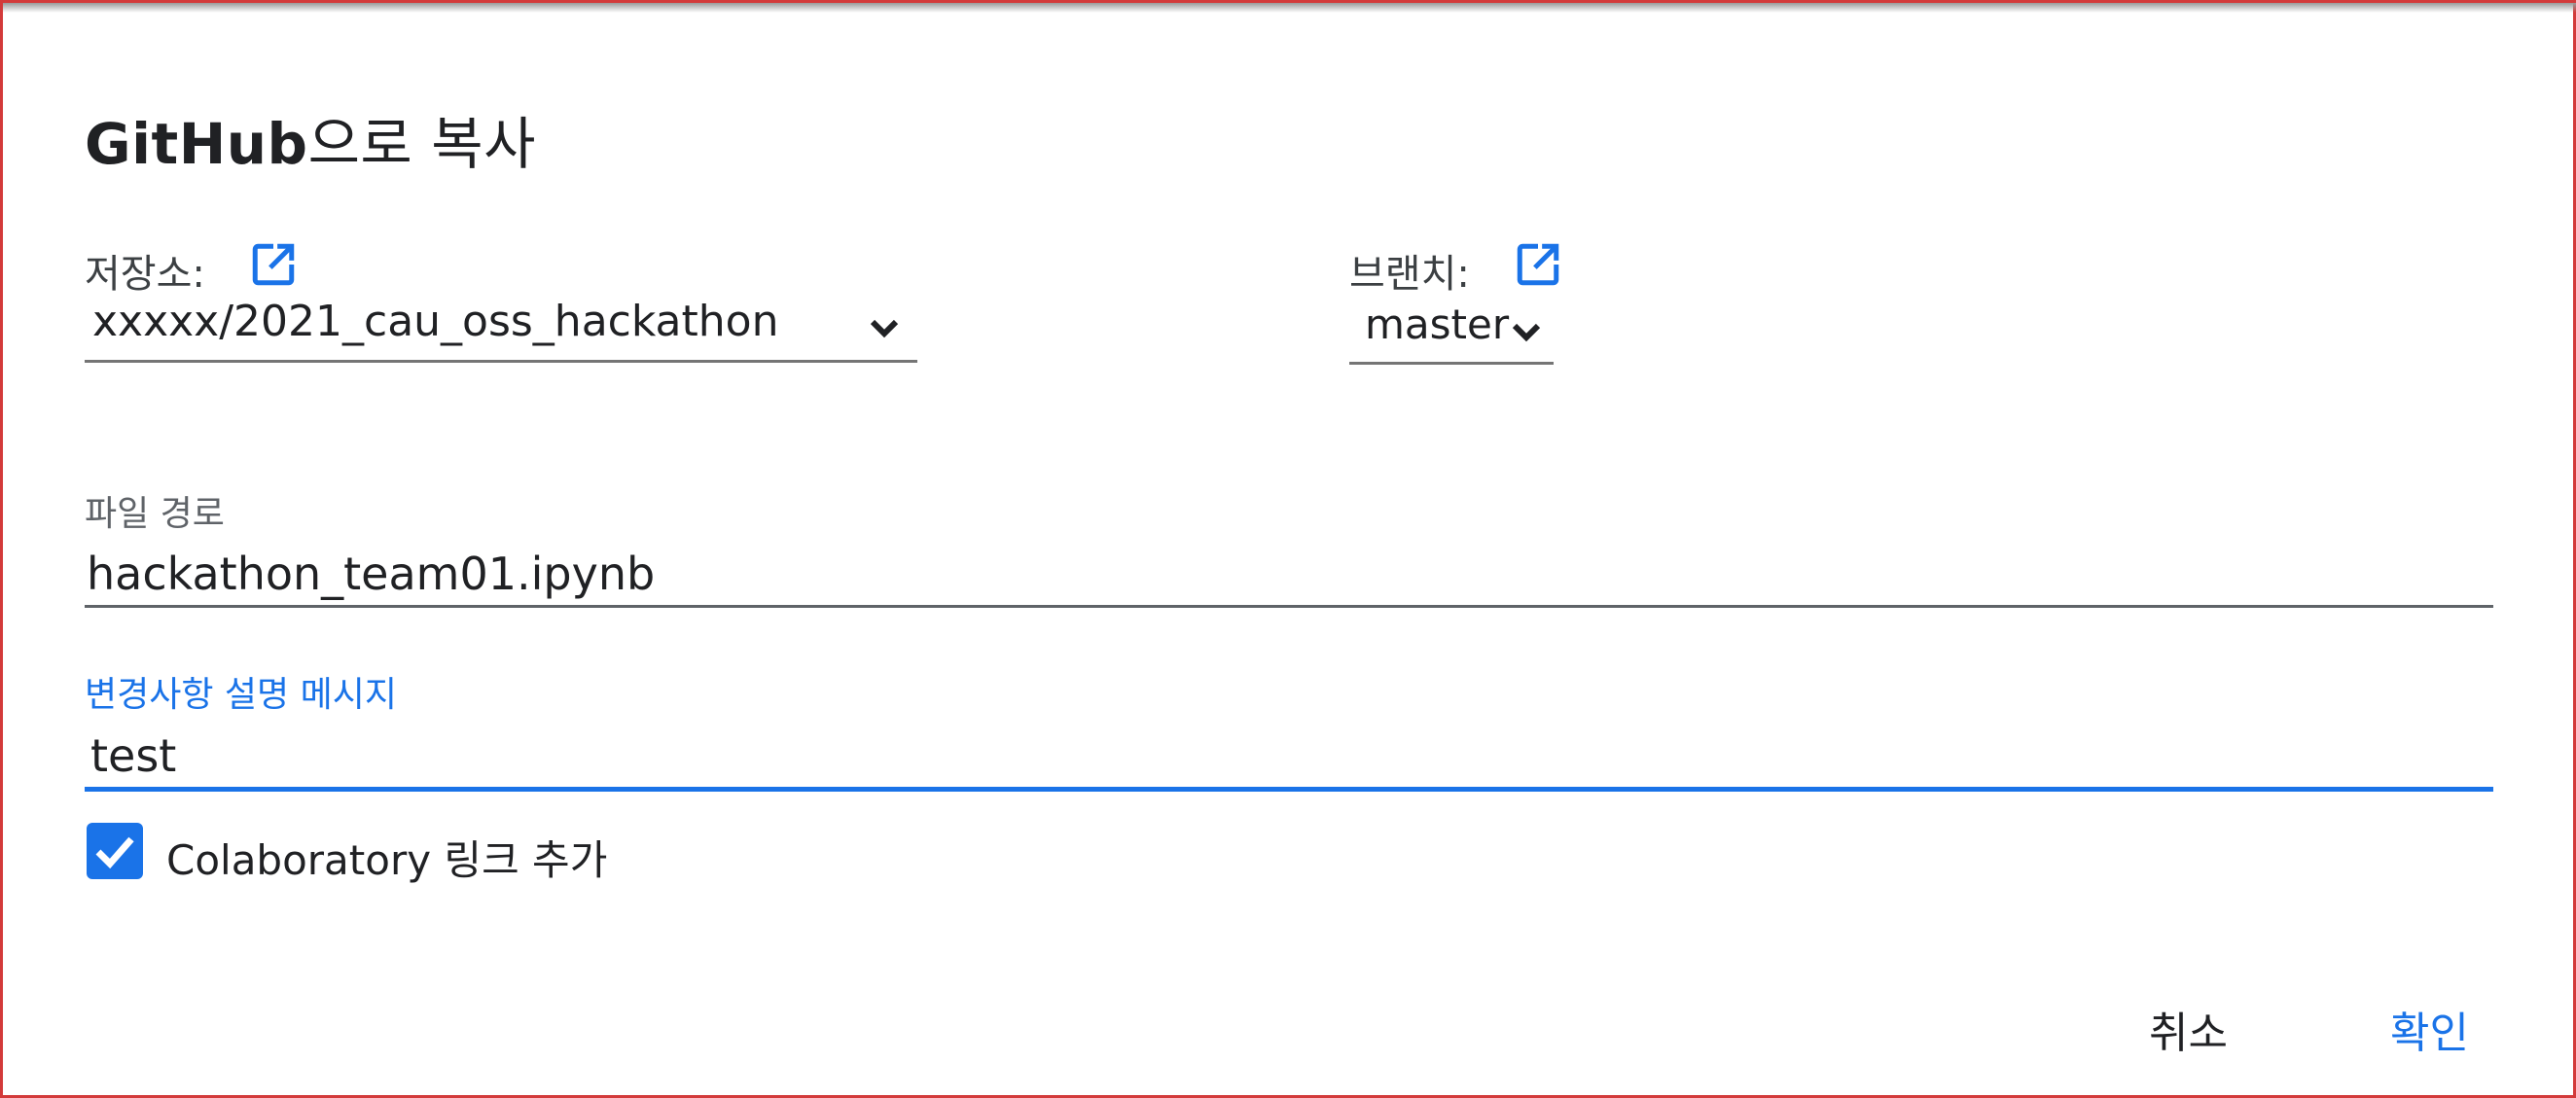  Describe the element at coordinates (1437, 324) in the screenshot. I see `branch-value: master` at that location.